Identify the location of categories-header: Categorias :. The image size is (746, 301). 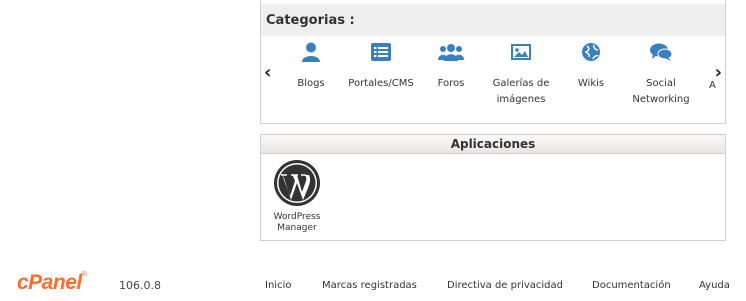
(493, 20).